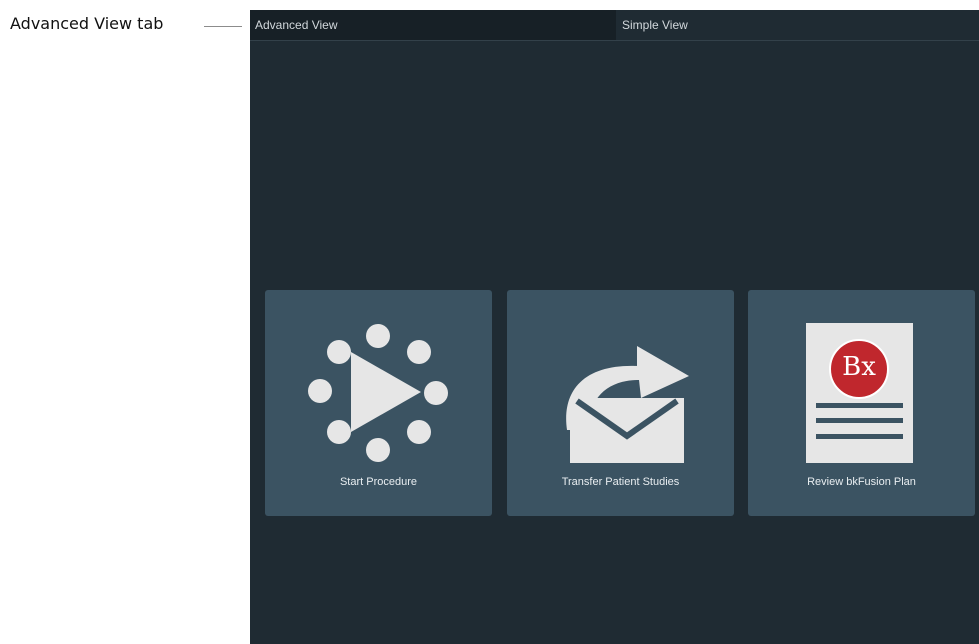 The width and height of the screenshot is (979, 644). Describe the element at coordinates (861, 482) in the screenshot. I see `review-bkfusion-plan-label: Review bkFusion Plan` at that location.